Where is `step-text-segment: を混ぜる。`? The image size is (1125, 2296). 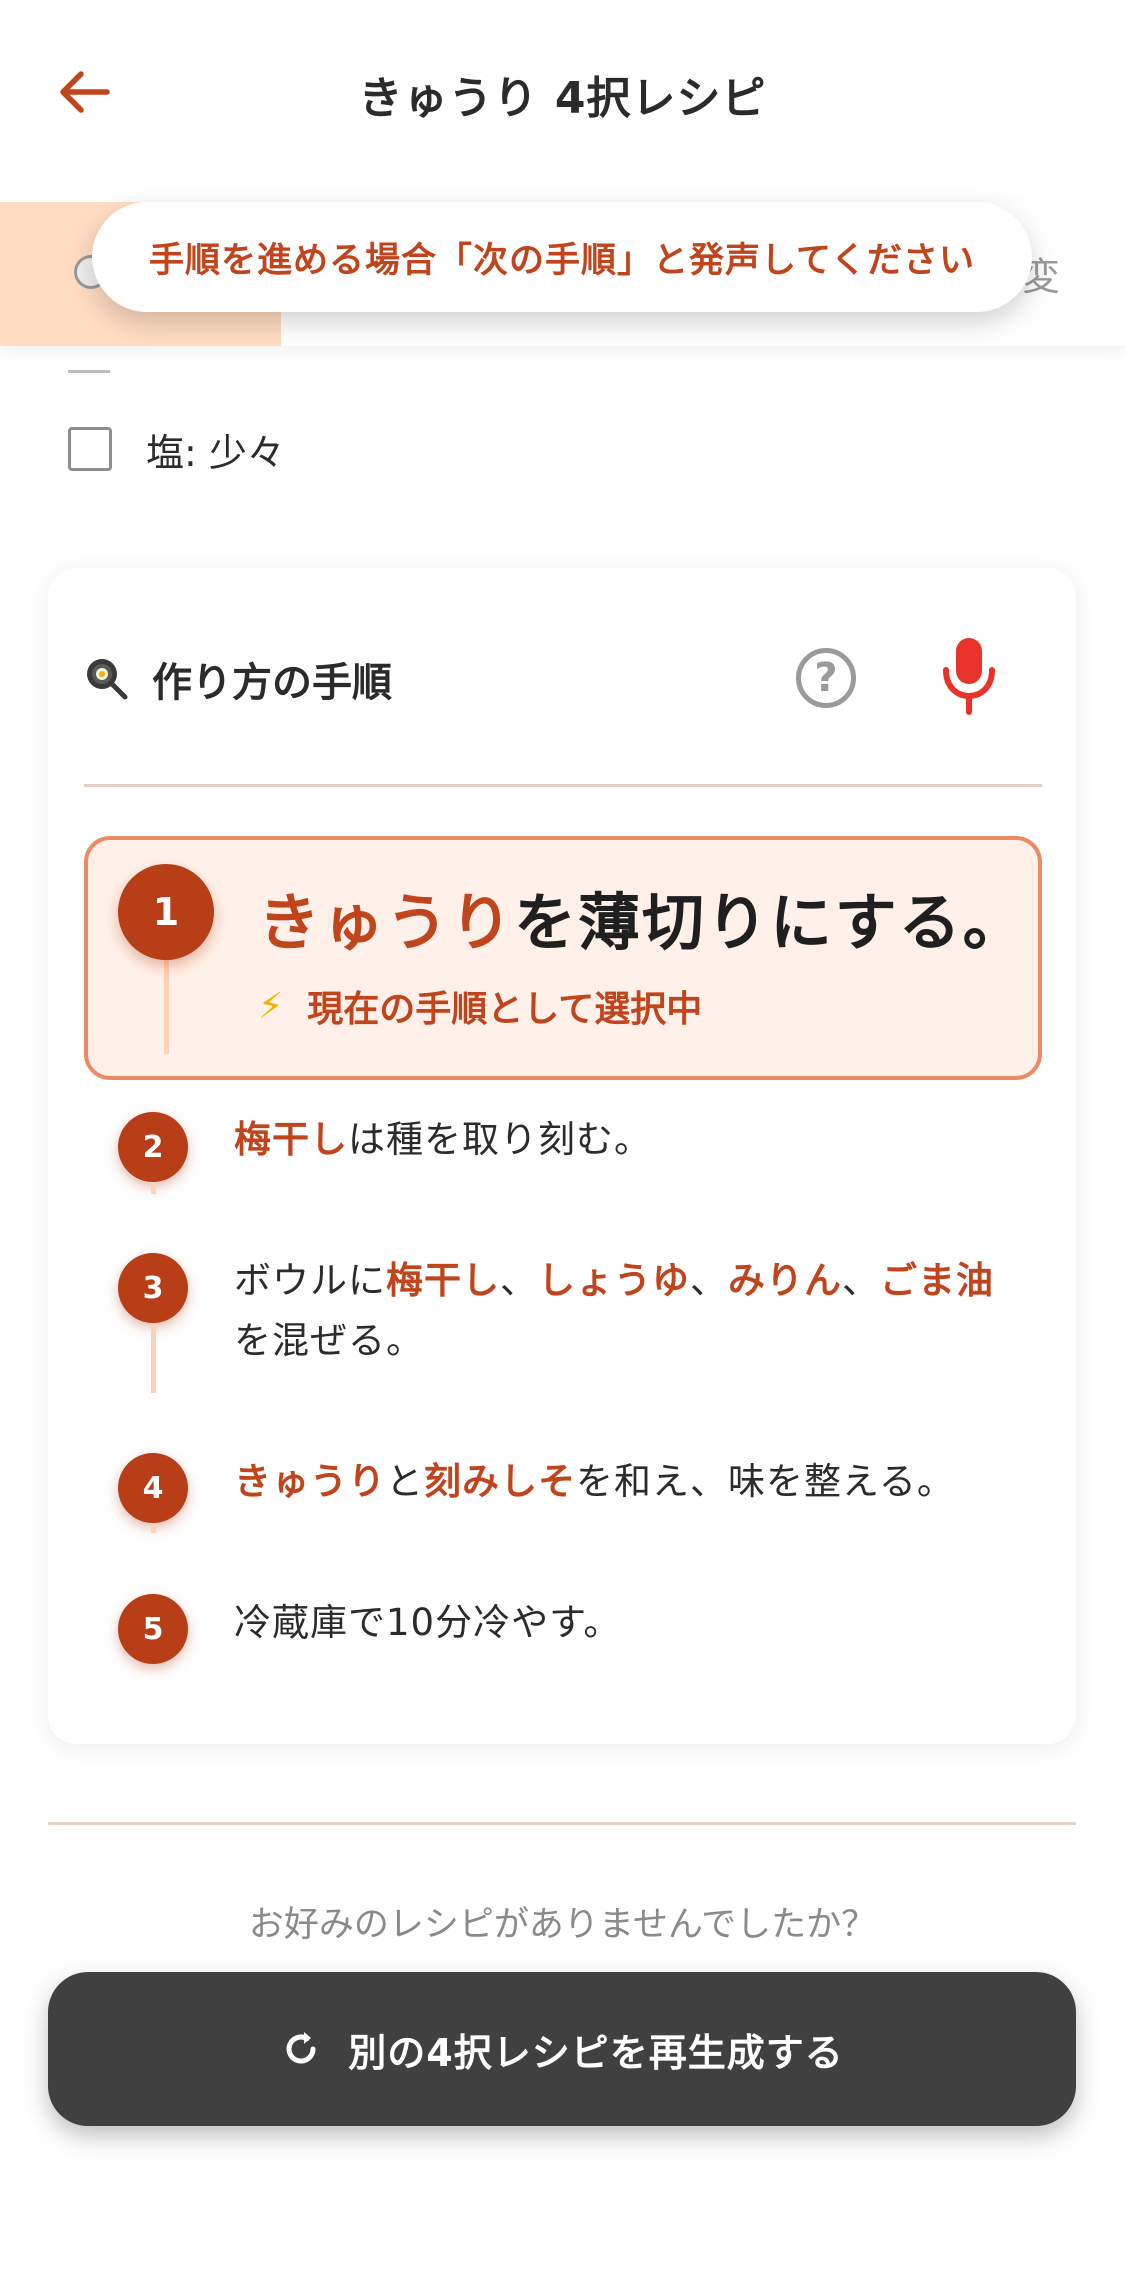 step-text-segment: を混ぜる。 is located at coordinates (329, 1340).